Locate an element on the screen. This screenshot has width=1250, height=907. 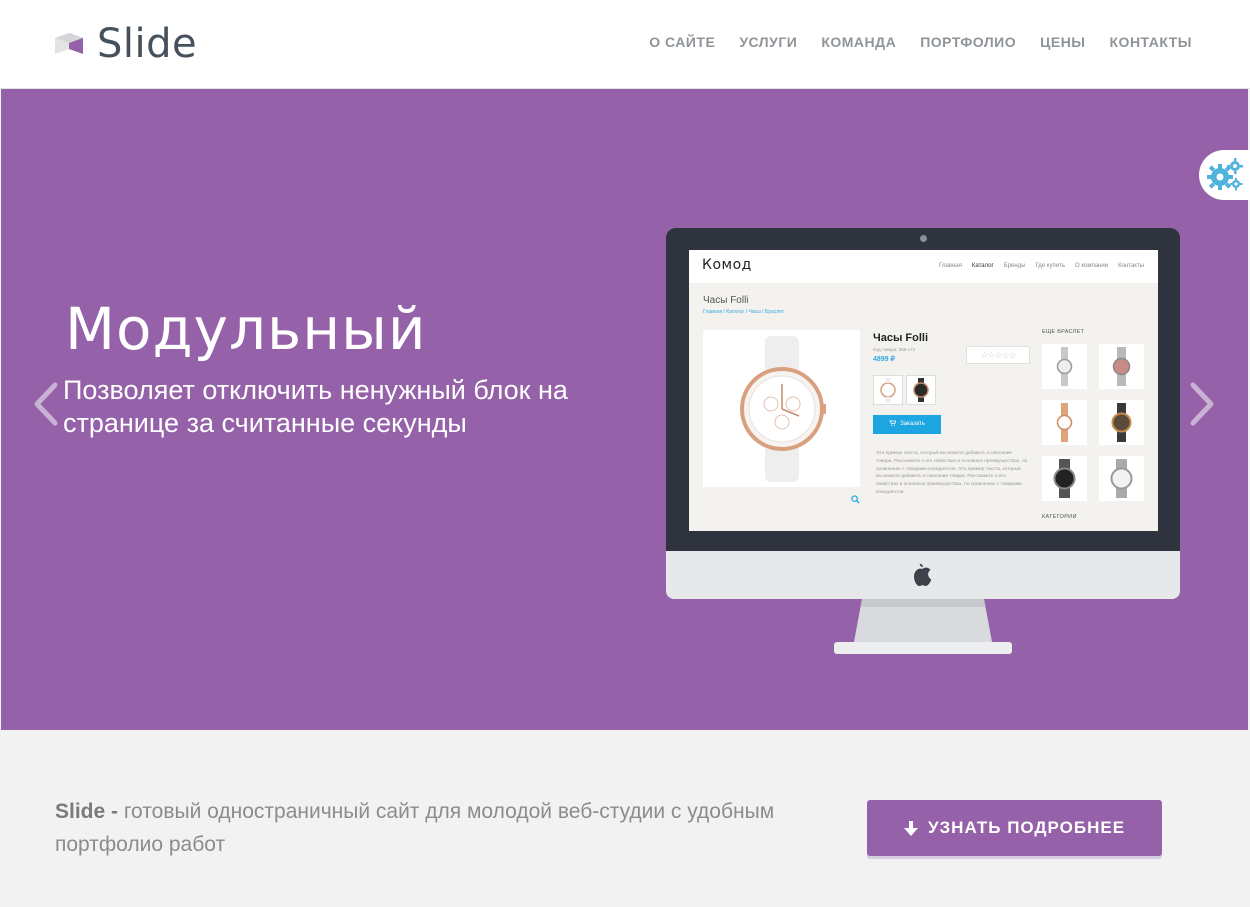
mockup-product-photo is located at coordinates (781, 408).